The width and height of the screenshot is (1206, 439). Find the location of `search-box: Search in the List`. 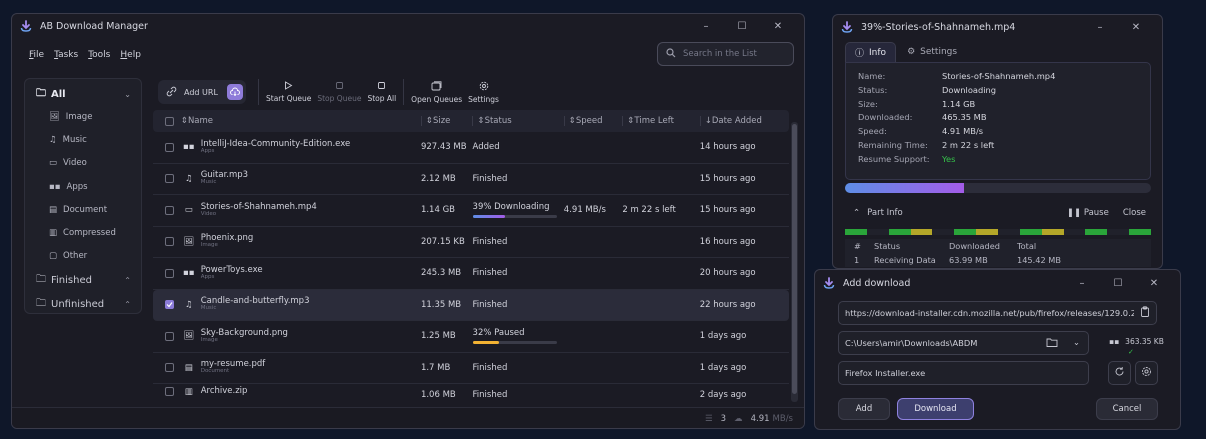

search-box: Search in the List is located at coordinates (725, 54).